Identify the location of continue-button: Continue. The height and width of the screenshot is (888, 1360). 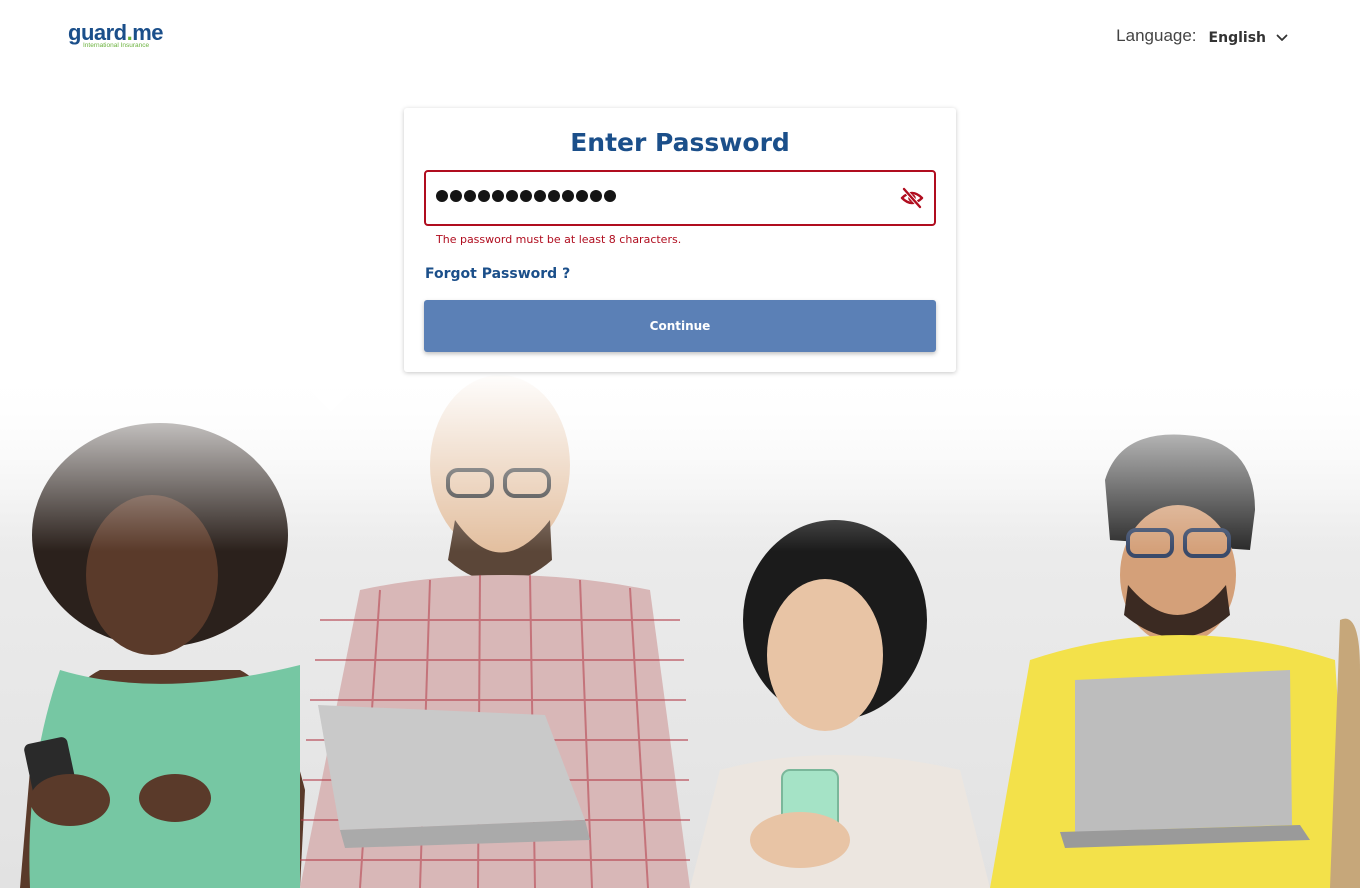
(680, 326).